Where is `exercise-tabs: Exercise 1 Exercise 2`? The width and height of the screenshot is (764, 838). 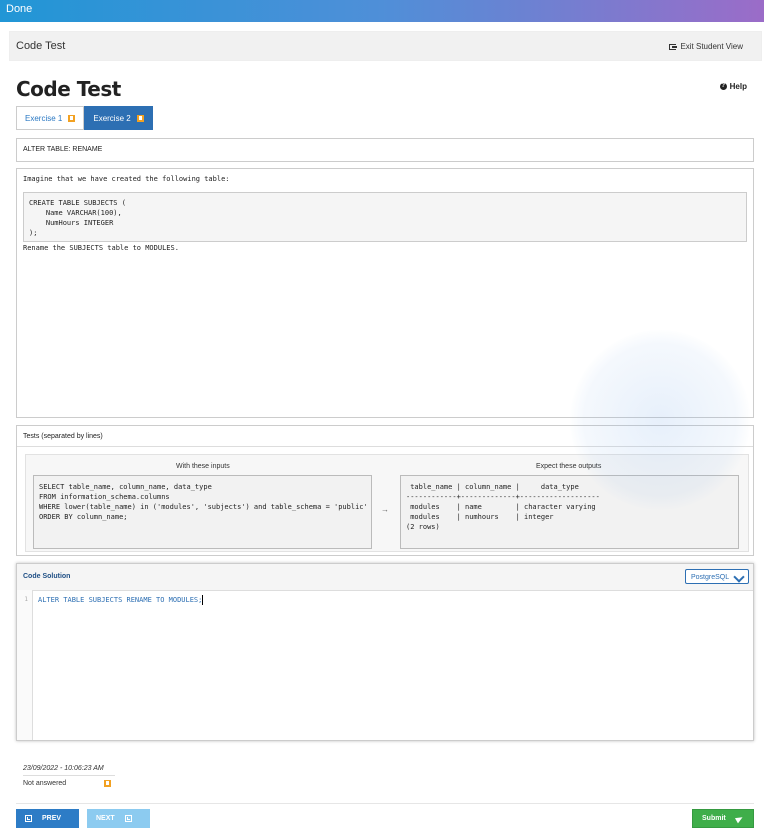
exercise-tabs: Exercise 1 Exercise 2 is located at coordinates (84, 118).